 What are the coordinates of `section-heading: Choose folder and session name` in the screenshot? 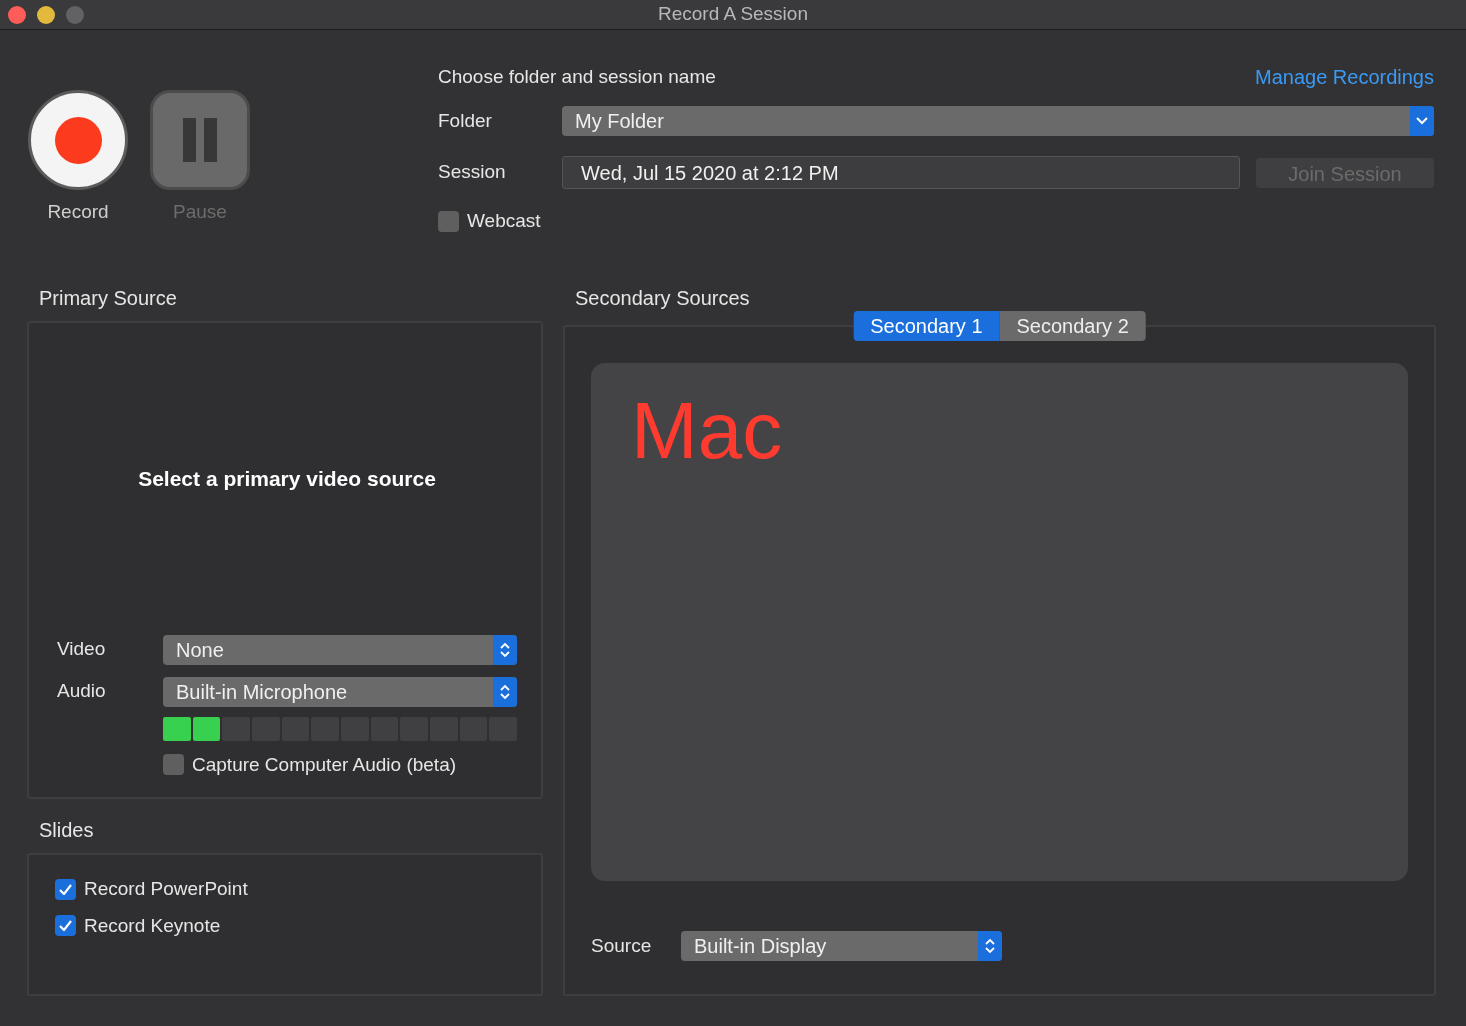 It's located at (577, 76).